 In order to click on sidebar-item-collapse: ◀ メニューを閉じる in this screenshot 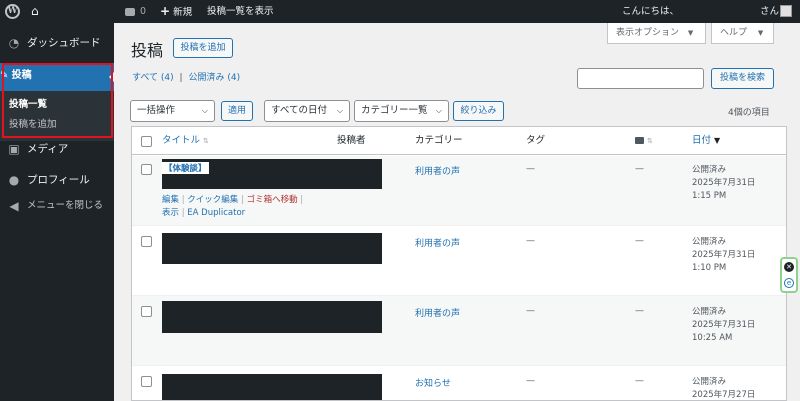, I will do `click(57, 206)`.